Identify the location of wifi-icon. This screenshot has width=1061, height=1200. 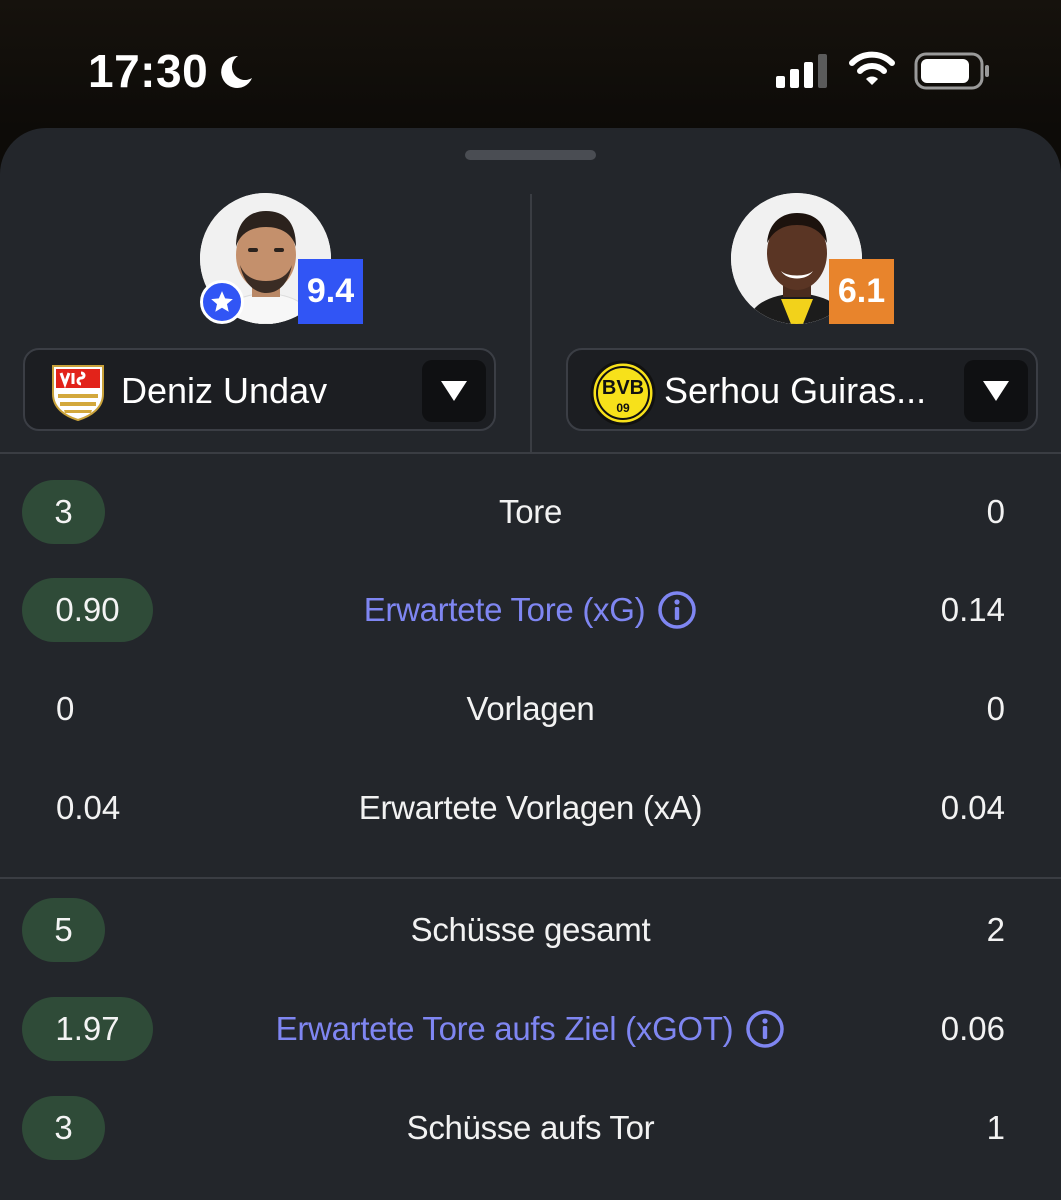
(872, 68).